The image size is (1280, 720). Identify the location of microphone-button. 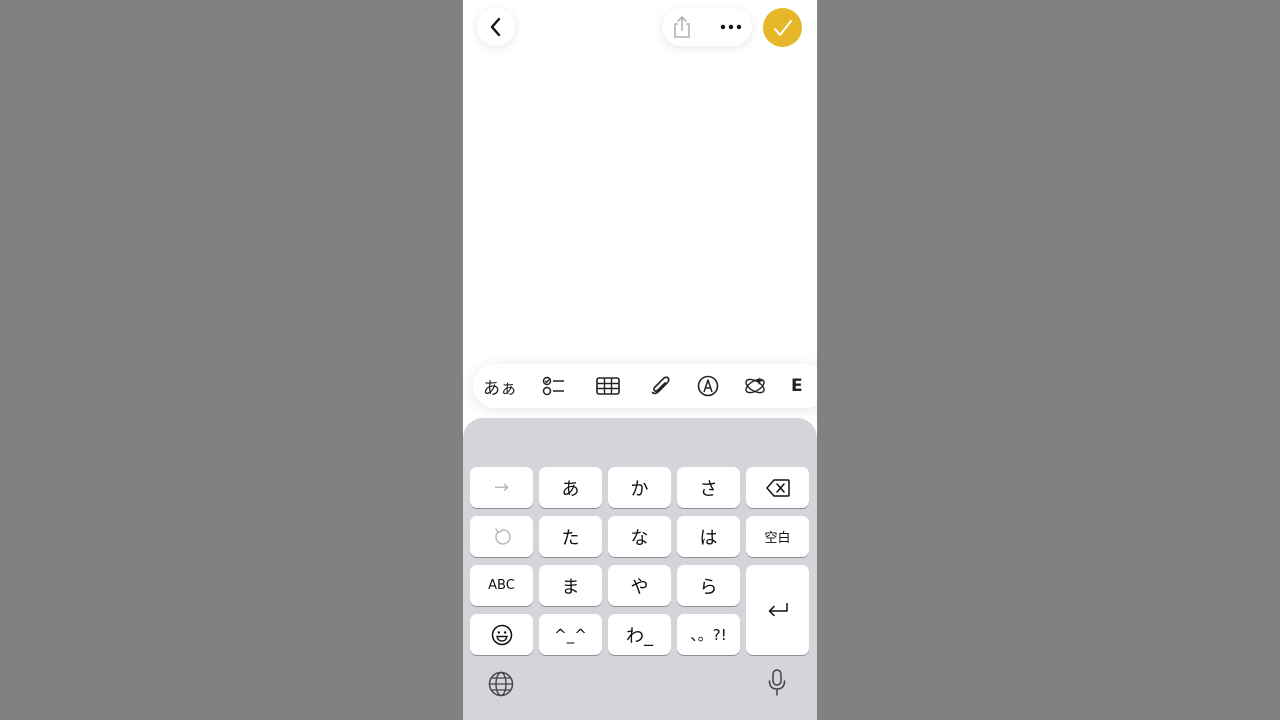
(777, 683).